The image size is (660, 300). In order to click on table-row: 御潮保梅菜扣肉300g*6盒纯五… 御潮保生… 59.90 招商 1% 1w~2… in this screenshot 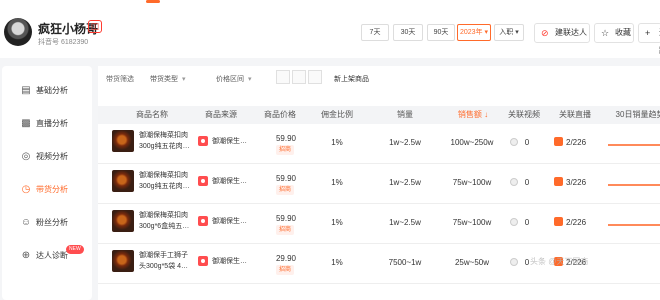, I will do `click(379, 224)`.